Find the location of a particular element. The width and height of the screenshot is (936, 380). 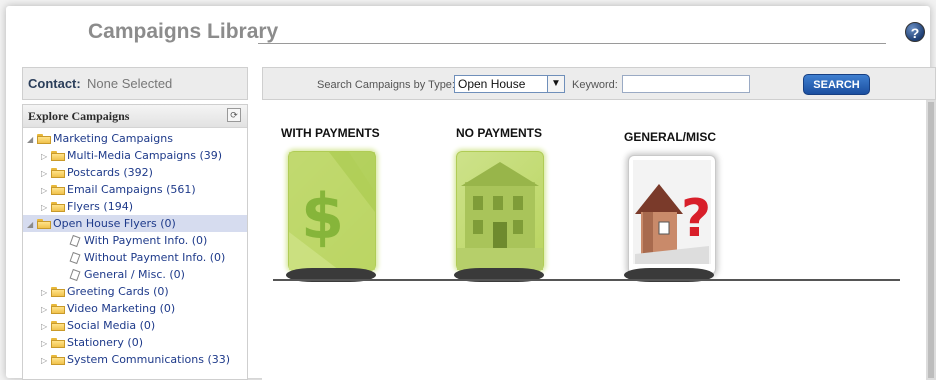

tree-item-stationery: ▷ Stationery (0) is located at coordinates (92, 342).